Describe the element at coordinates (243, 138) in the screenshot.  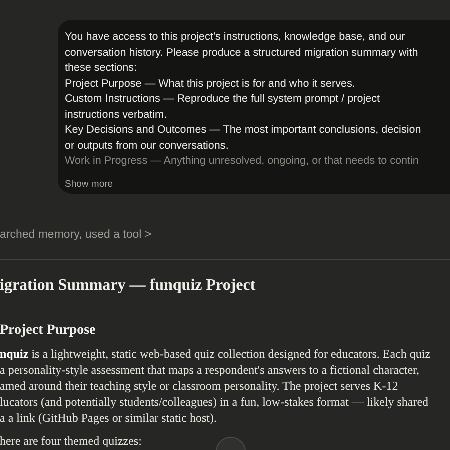
I see `prompt-text: Key Decisions and Outcomes — The most important conclusions, decision or outputs from our conversations.` at that location.